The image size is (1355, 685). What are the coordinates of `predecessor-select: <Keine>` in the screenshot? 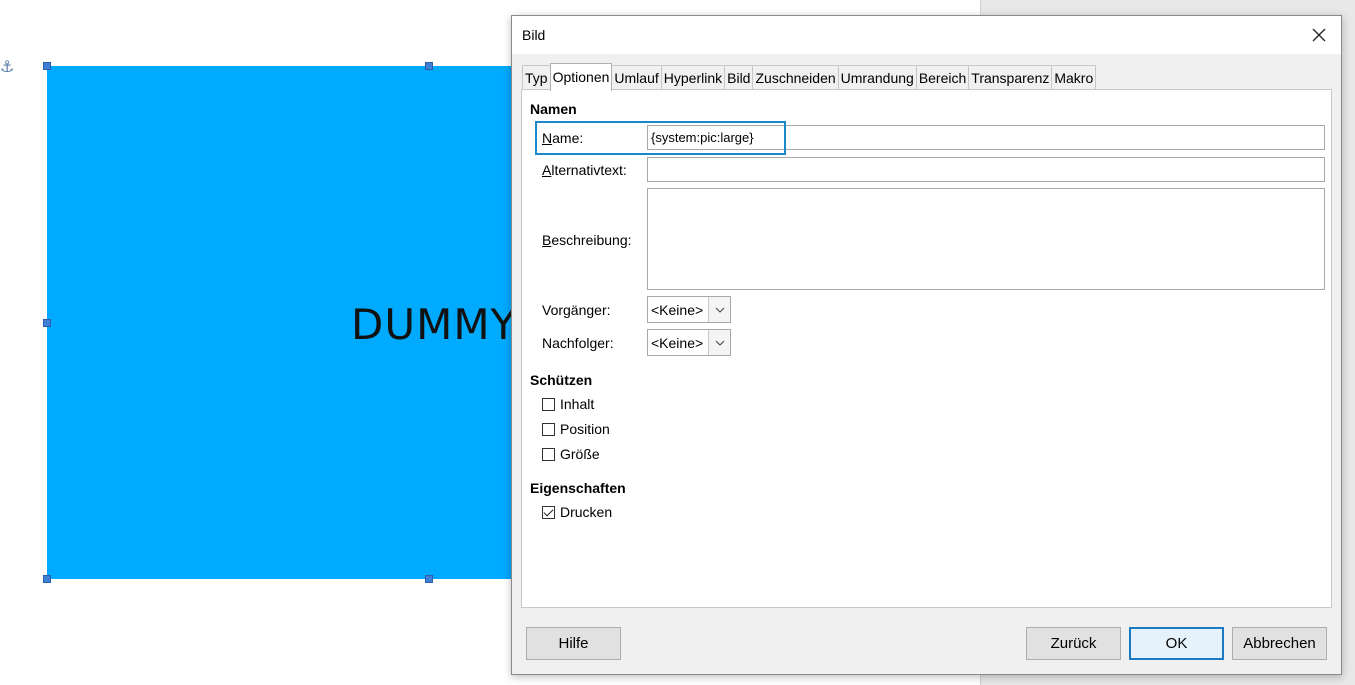 It's located at (689, 309).